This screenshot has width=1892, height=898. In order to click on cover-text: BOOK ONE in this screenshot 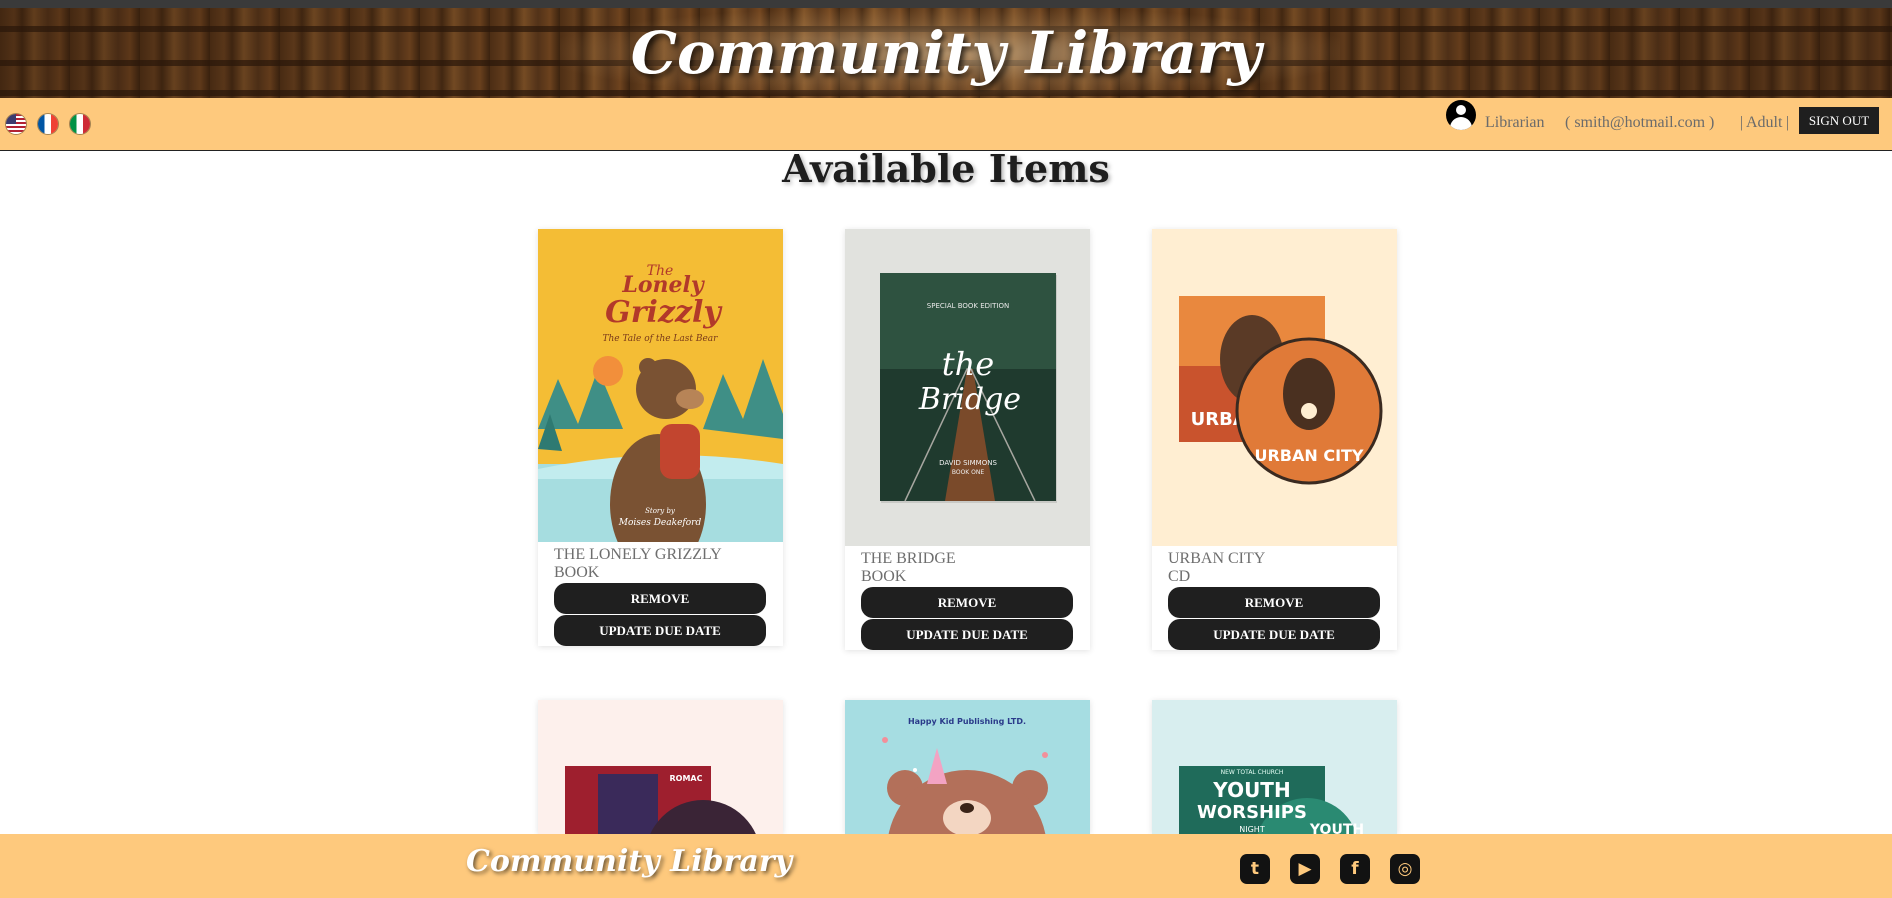, I will do `click(968, 472)`.